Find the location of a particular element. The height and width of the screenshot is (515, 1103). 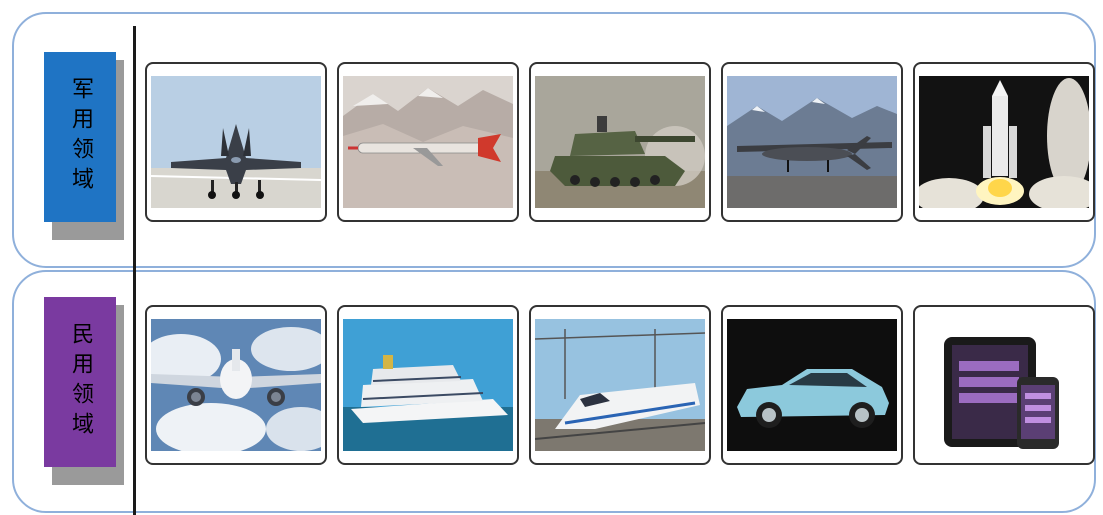

civil-label: 民用领域 is located at coordinates (80, 382).